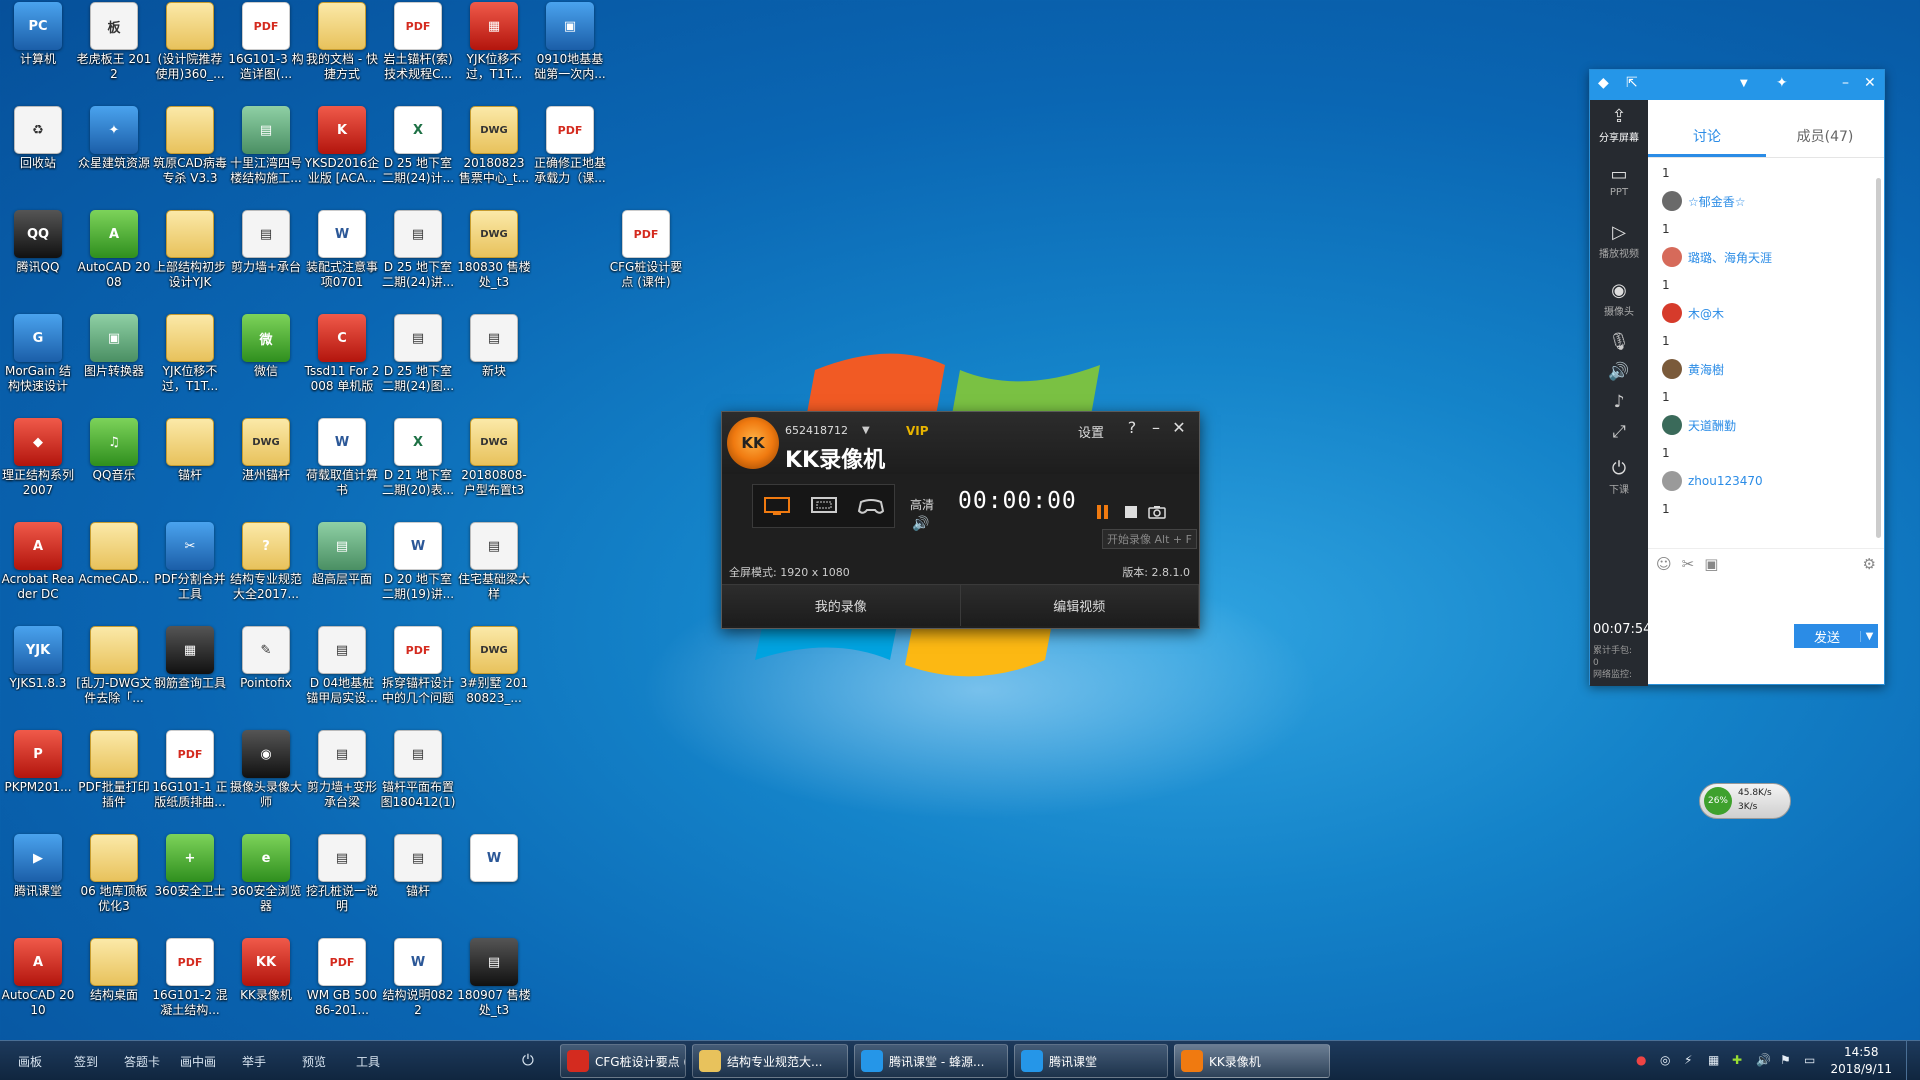  What do you see at coordinates (114, 52) in the screenshot?
I see `desktop-icon: 板老虎板王 2012` at bounding box center [114, 52].